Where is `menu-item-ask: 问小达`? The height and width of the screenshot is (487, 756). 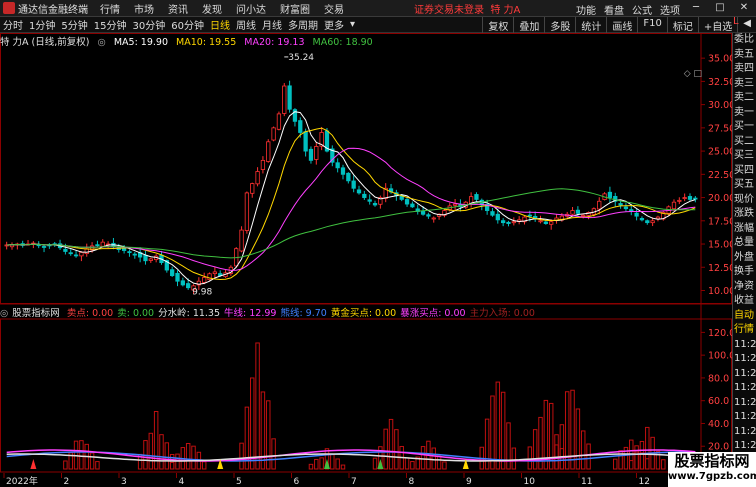 menu-item-ask: 问小达 is located at coordinates (251, 8).